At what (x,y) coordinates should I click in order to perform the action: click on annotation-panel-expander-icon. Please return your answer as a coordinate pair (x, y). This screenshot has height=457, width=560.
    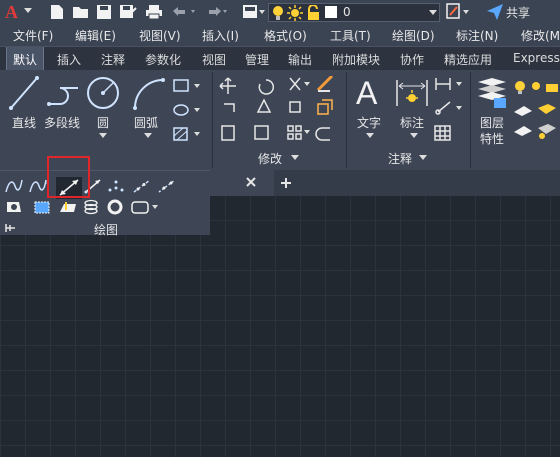
    Looking at the image, I should click on (423, 158).